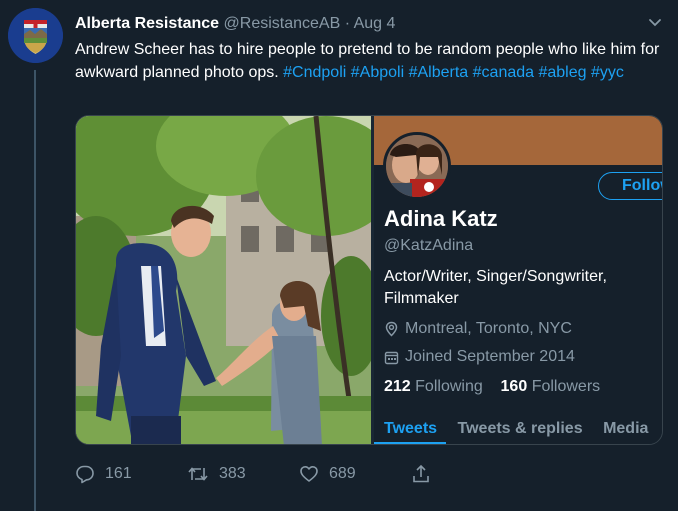 This screenshot has width=678, height=511. I want to click on profile-location: Montreal, Toronto, NYC, so click(478, 329).